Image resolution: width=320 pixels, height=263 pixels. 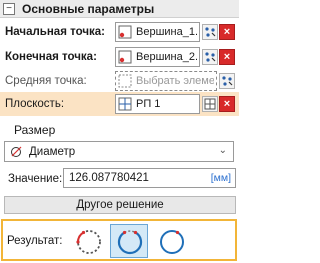 What do you see at coordinates (35, 130) in the screenshot?
I see `size-section-title: Размер` at bounding box center [35, 130].